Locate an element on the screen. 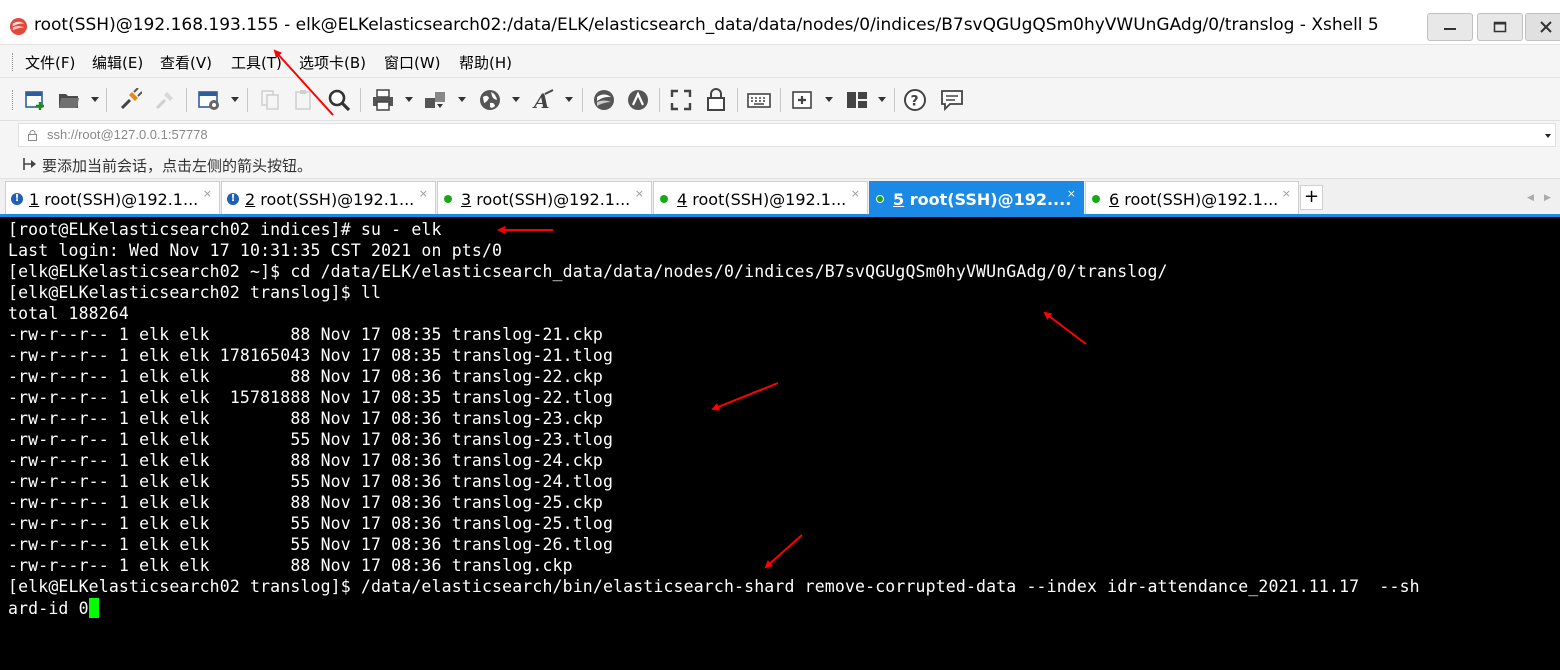  new-tab-dropdown-icon is located at coordinates (829, 99).